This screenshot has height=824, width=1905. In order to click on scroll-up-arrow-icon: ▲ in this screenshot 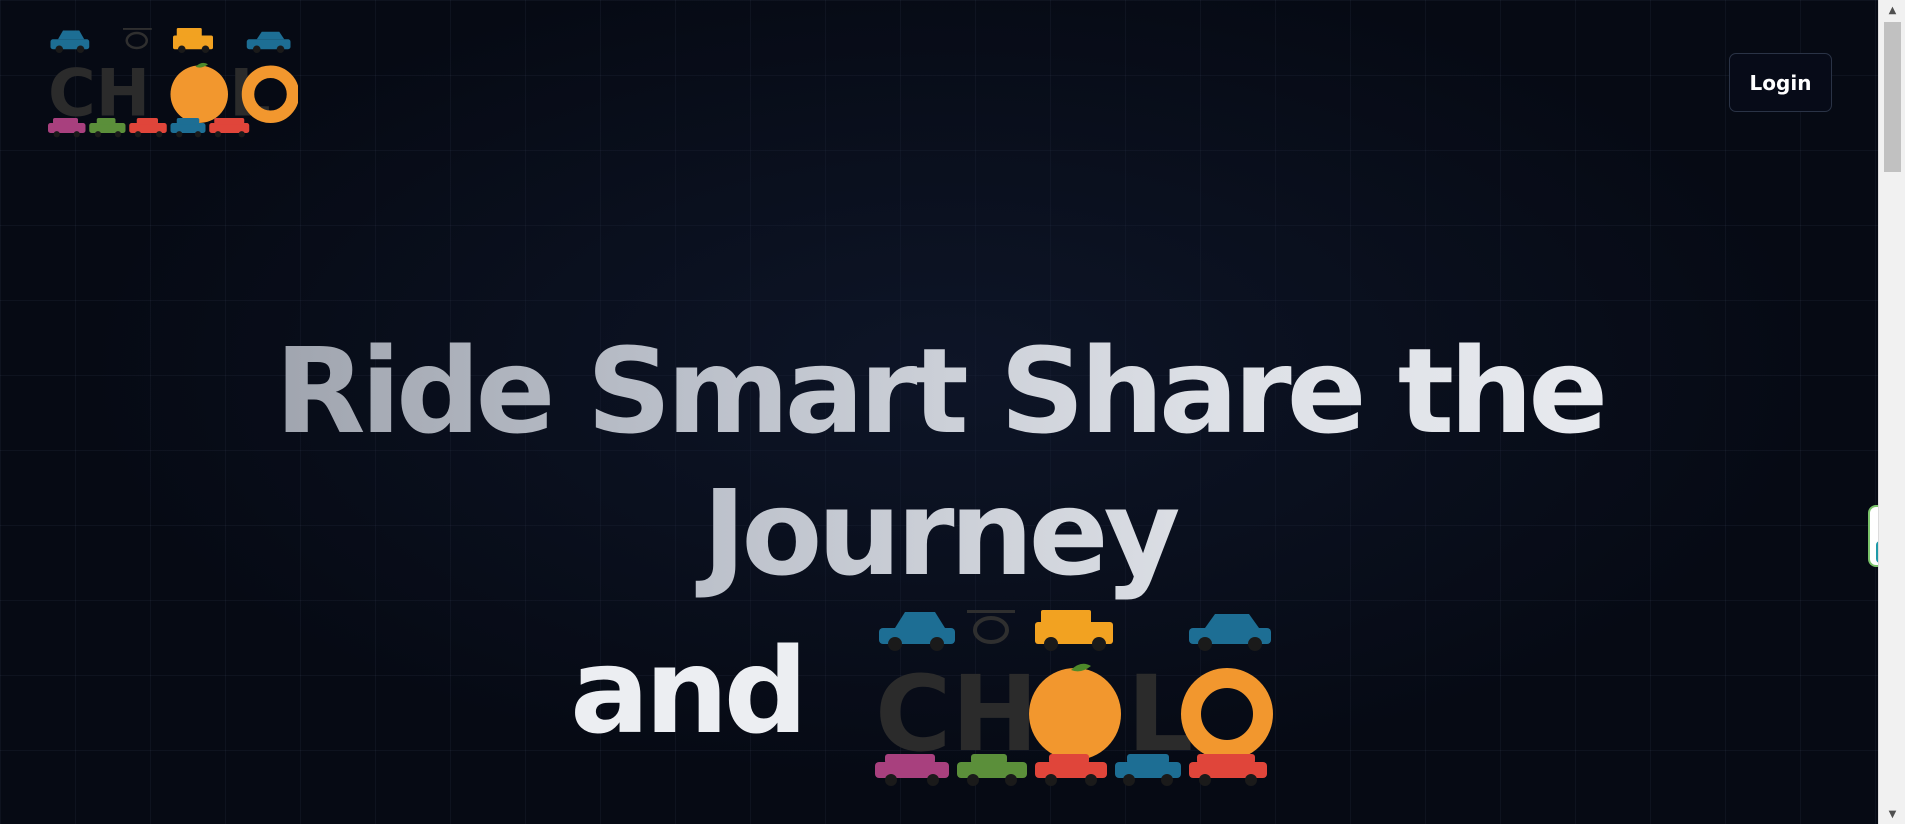, I will do `click(1892, 10)`.